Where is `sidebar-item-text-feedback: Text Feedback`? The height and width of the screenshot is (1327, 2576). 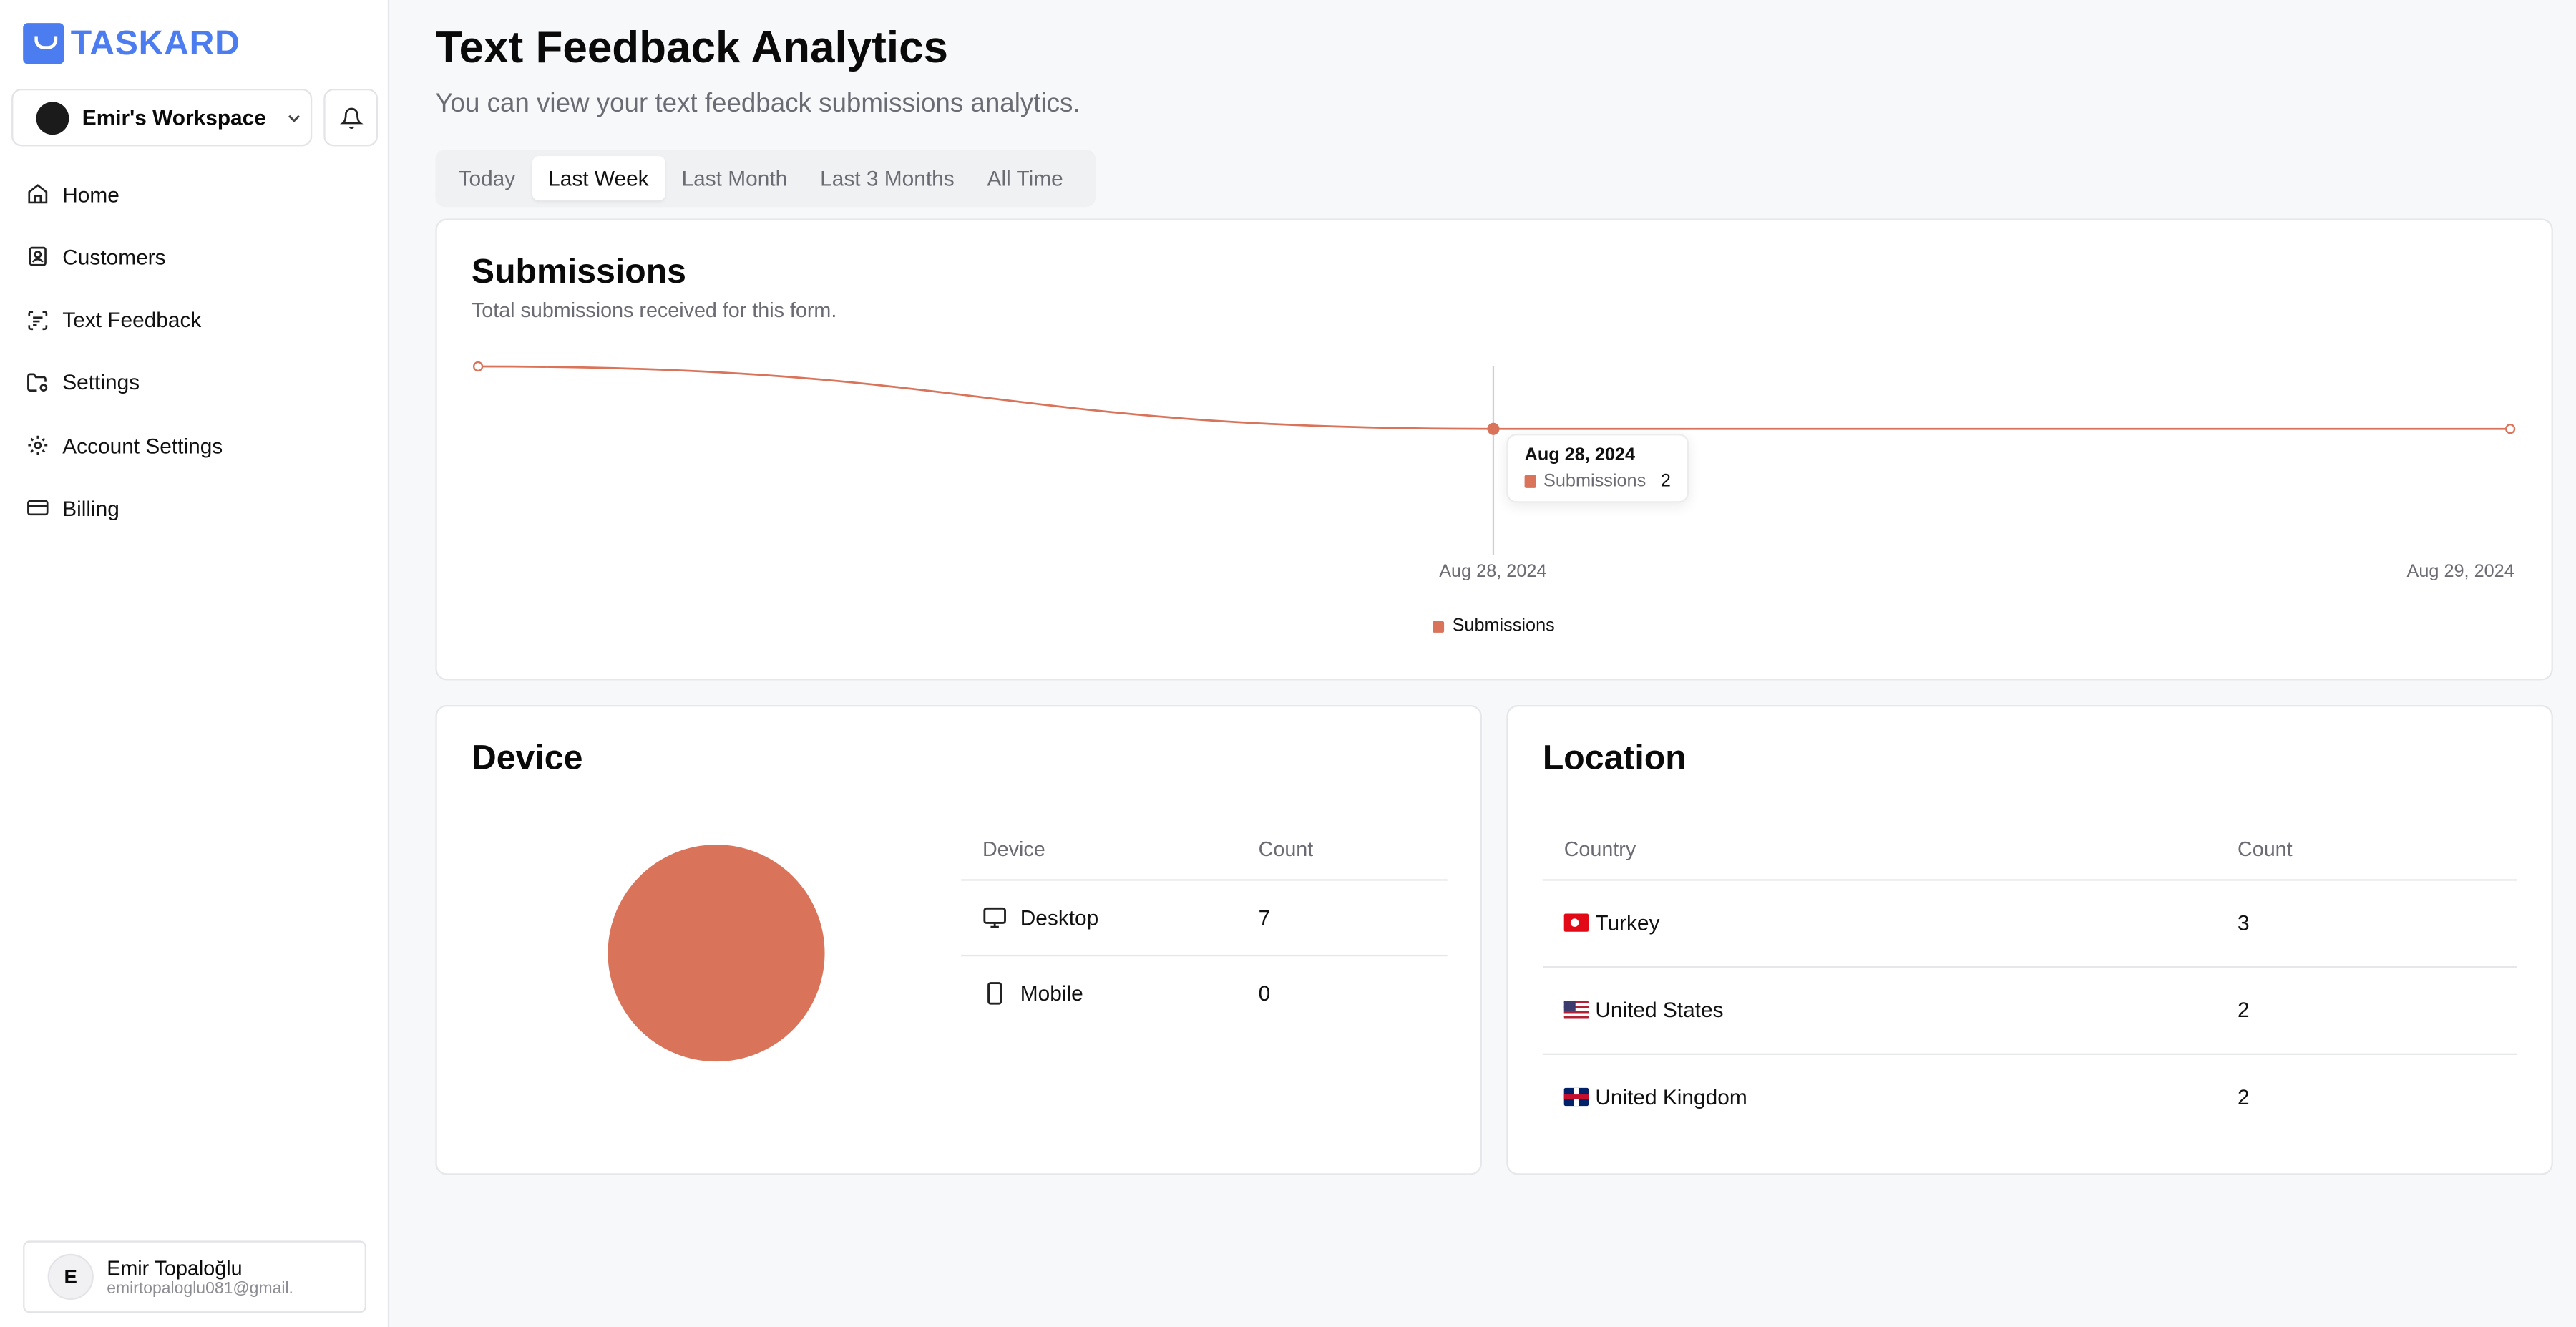 sidebar-item-text-feedback: Text Feedback is located at coordinates (124, 319).